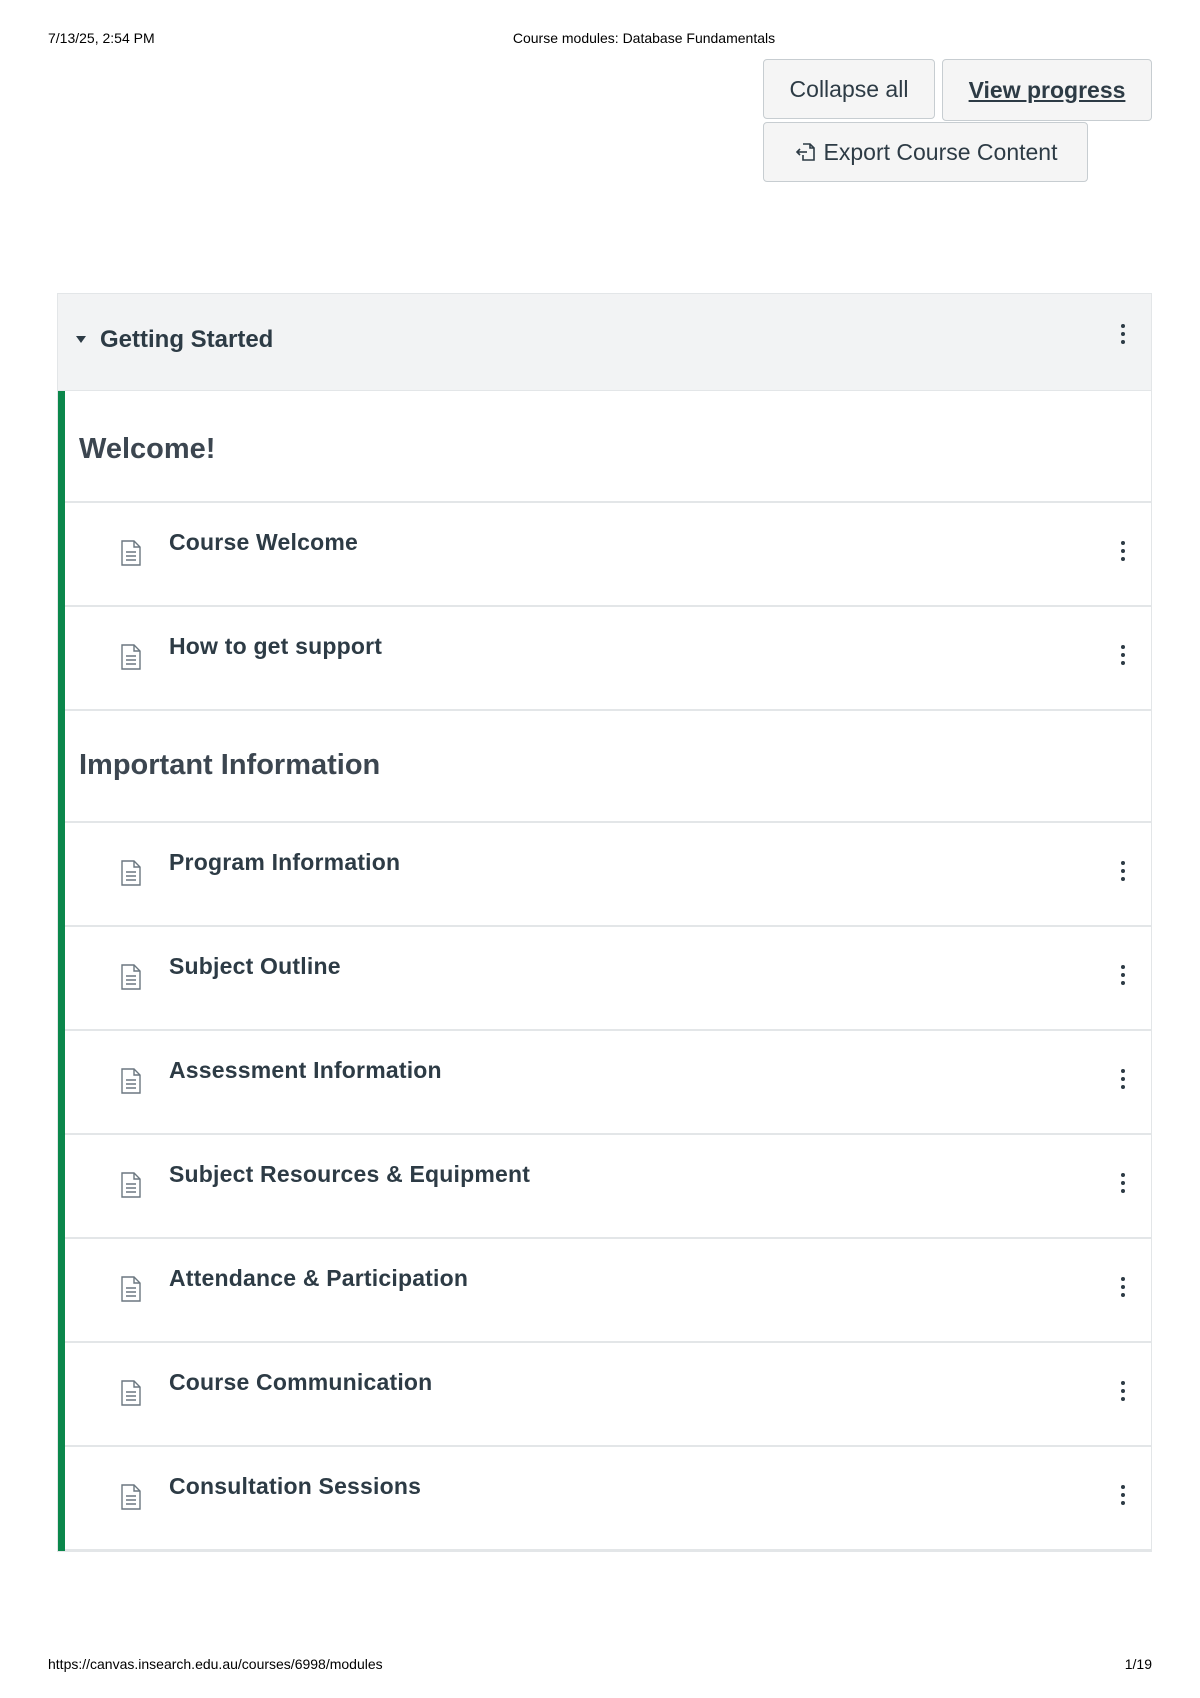  I want to click on export-label: Export Course Content, so click(940, 151).